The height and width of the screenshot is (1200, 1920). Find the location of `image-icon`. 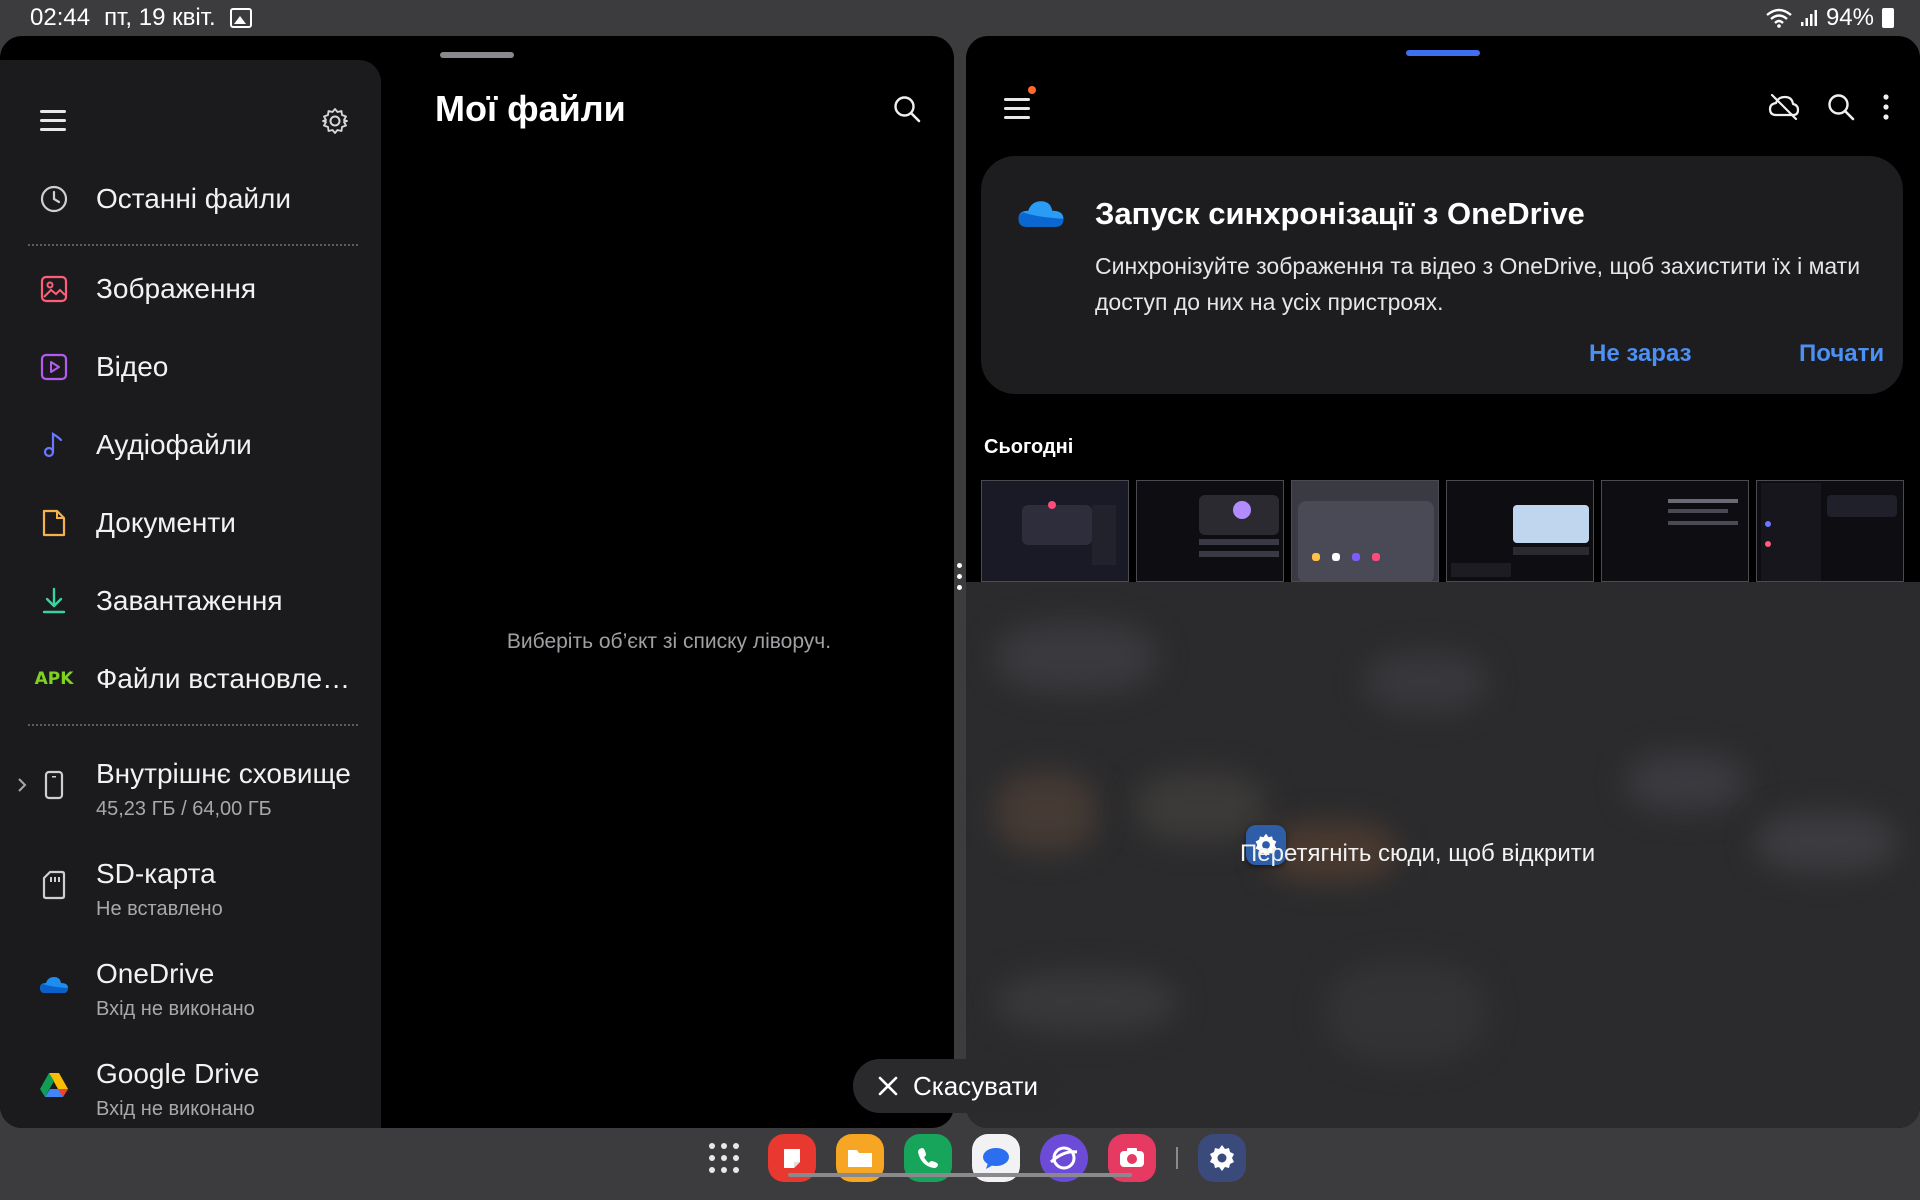

image-icon is located at coordinates (54, 289).